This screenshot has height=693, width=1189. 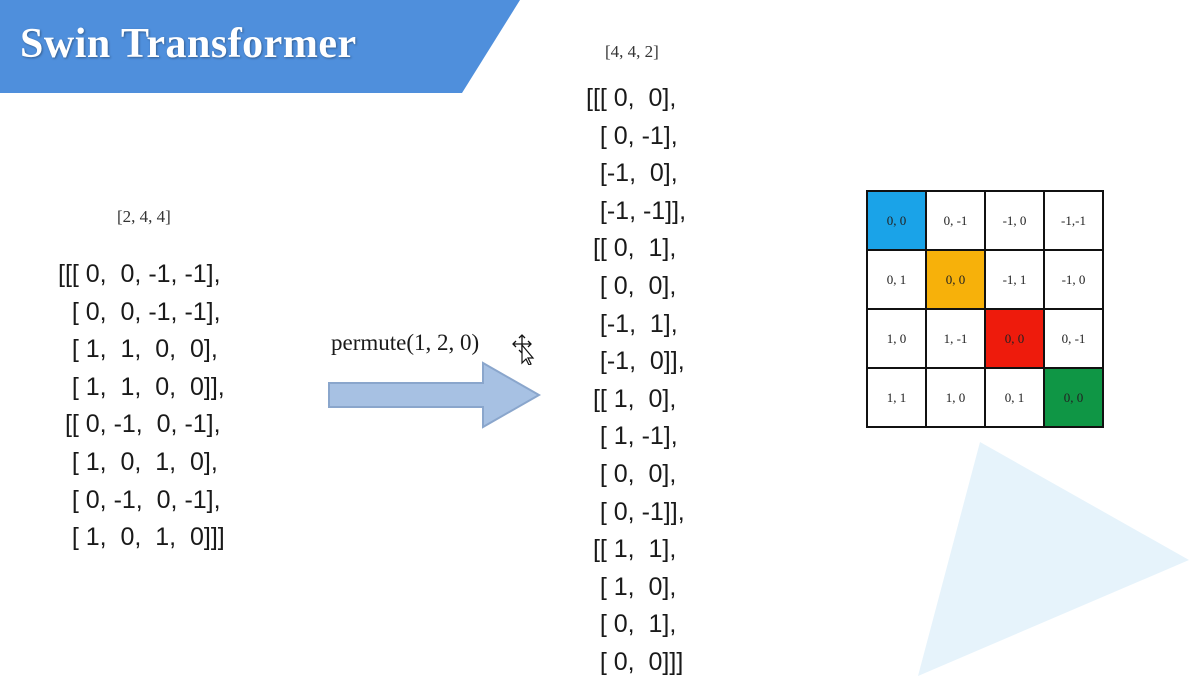 I want to click on right-tensor-line: [ 1, -1],, so click(x=632, y=436).